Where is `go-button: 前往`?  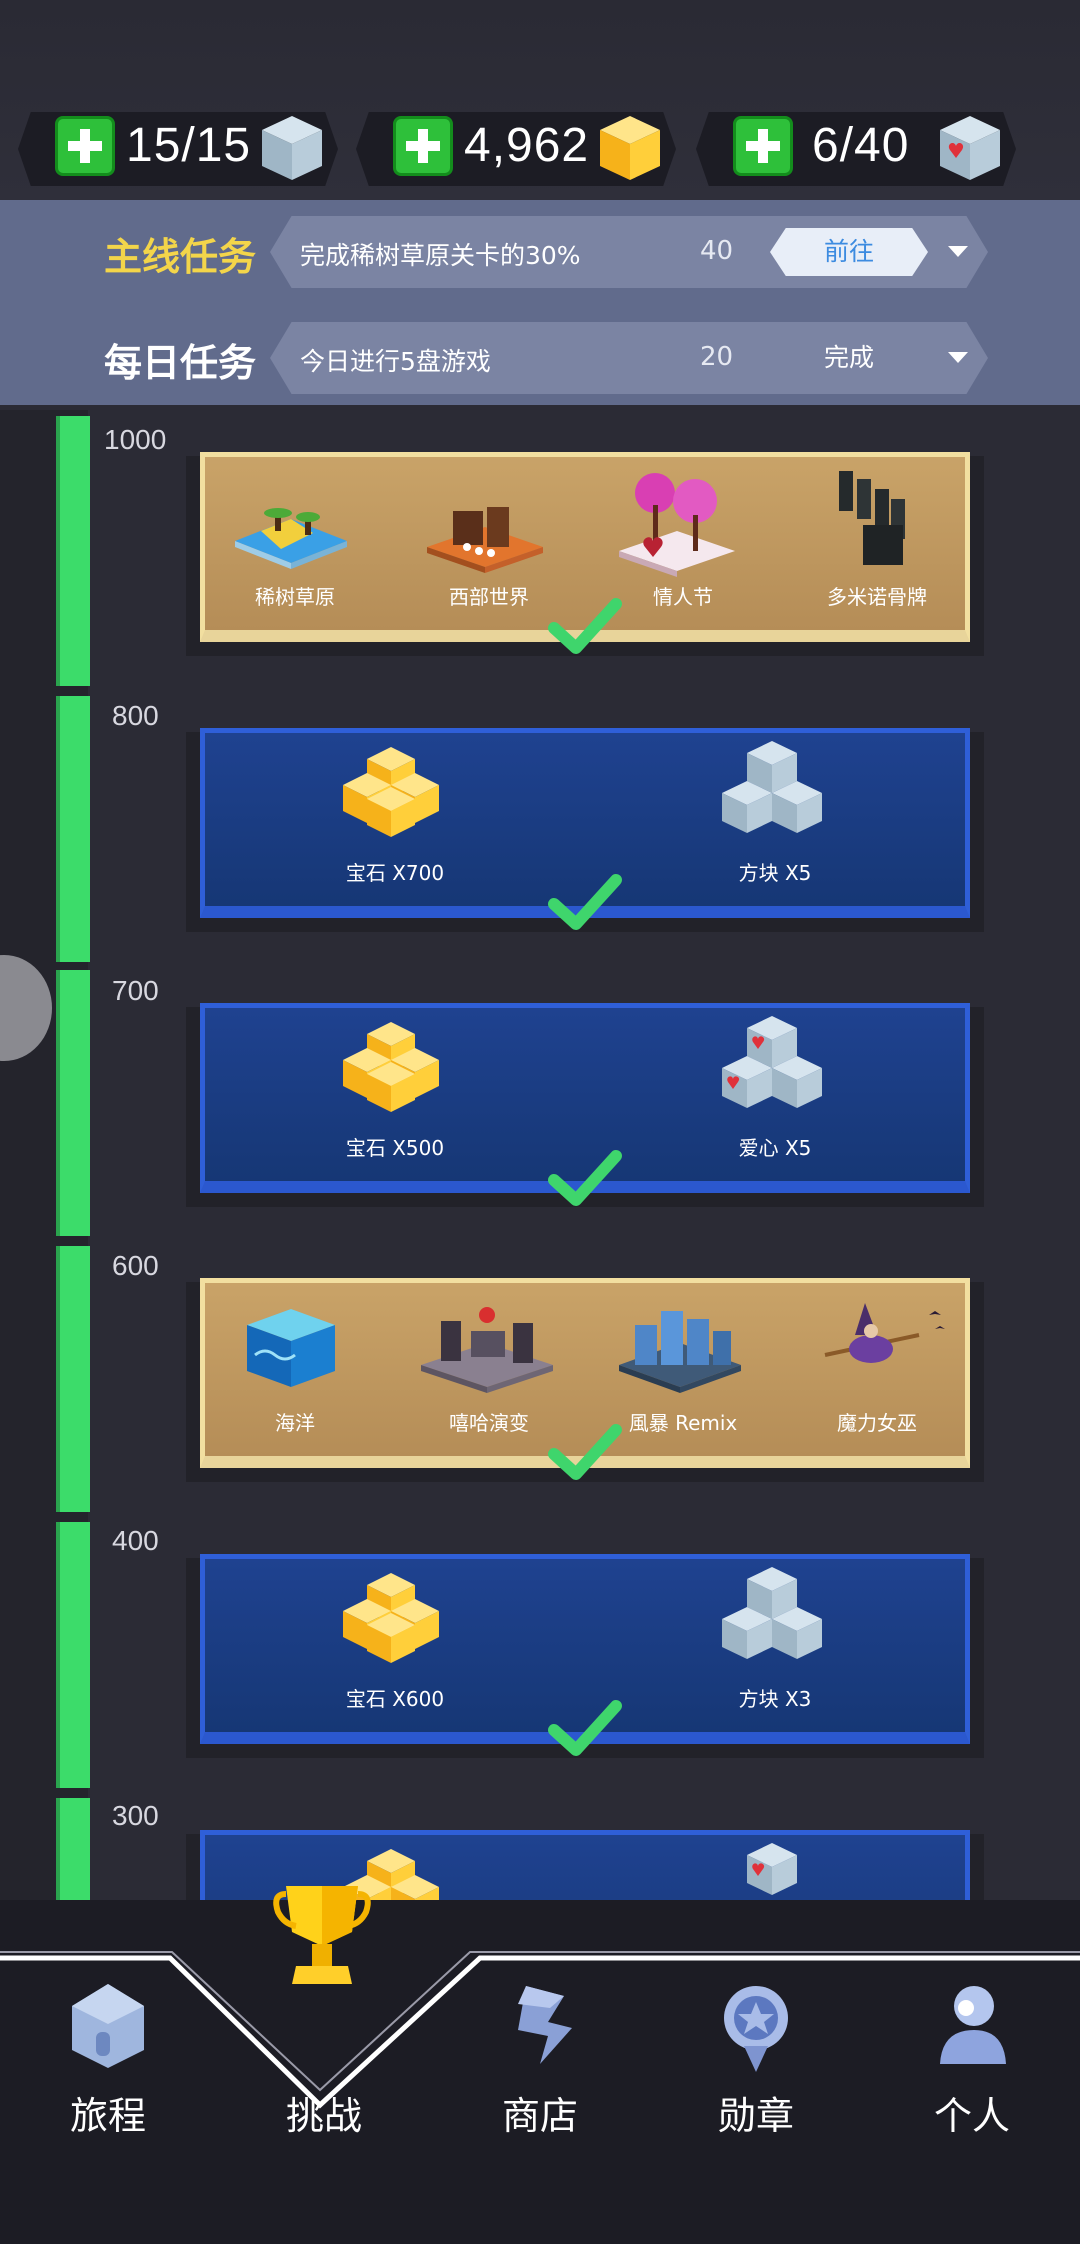
go-button: 前往 is located at coordinates (849, 252).